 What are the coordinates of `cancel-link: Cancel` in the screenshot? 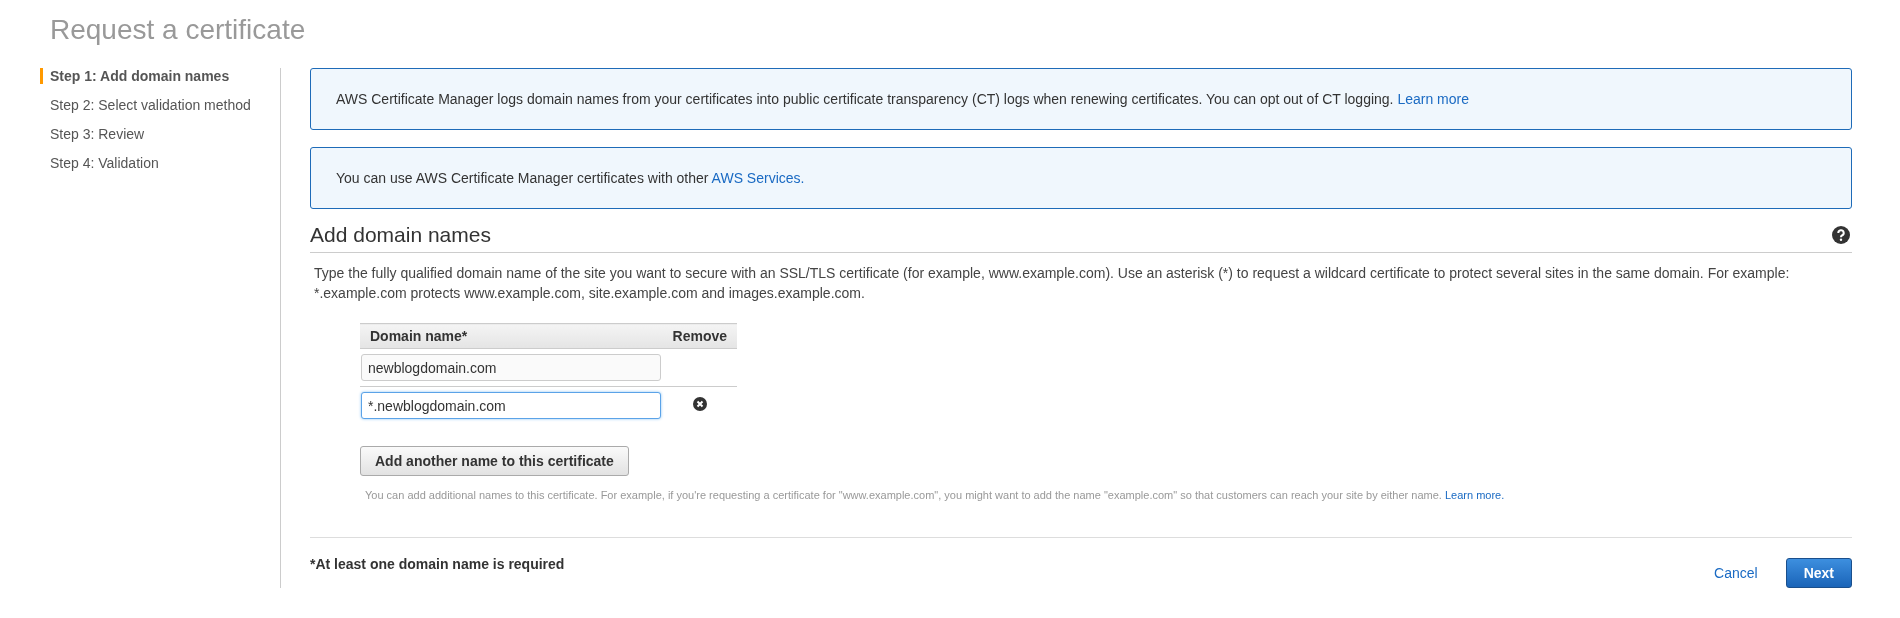 It's located at (1736, 573).